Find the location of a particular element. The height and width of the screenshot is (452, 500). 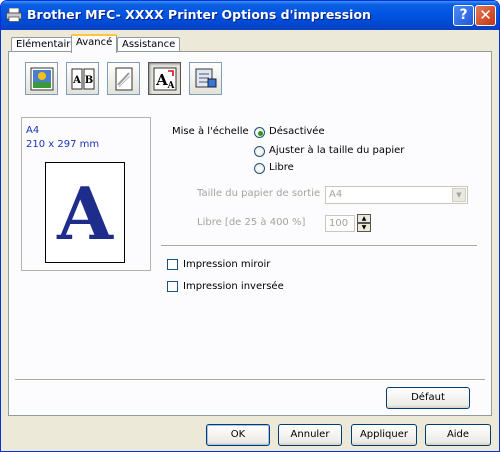

radio-libre is located at coordinates (259, 168).